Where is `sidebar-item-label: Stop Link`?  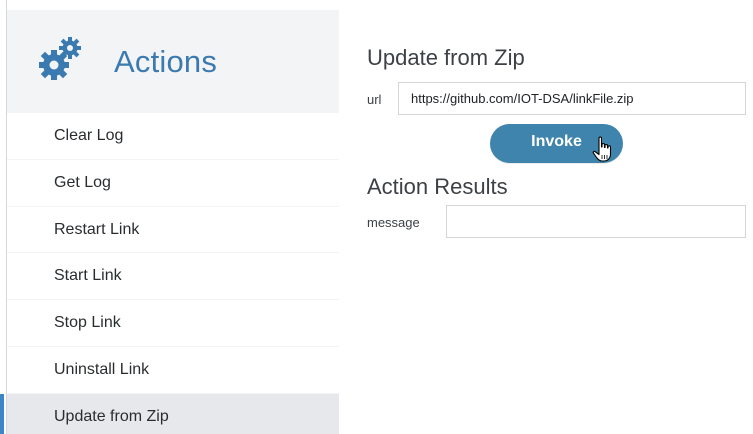 sidebar-item-label: Stop Link is located at coordinates (87, 323).